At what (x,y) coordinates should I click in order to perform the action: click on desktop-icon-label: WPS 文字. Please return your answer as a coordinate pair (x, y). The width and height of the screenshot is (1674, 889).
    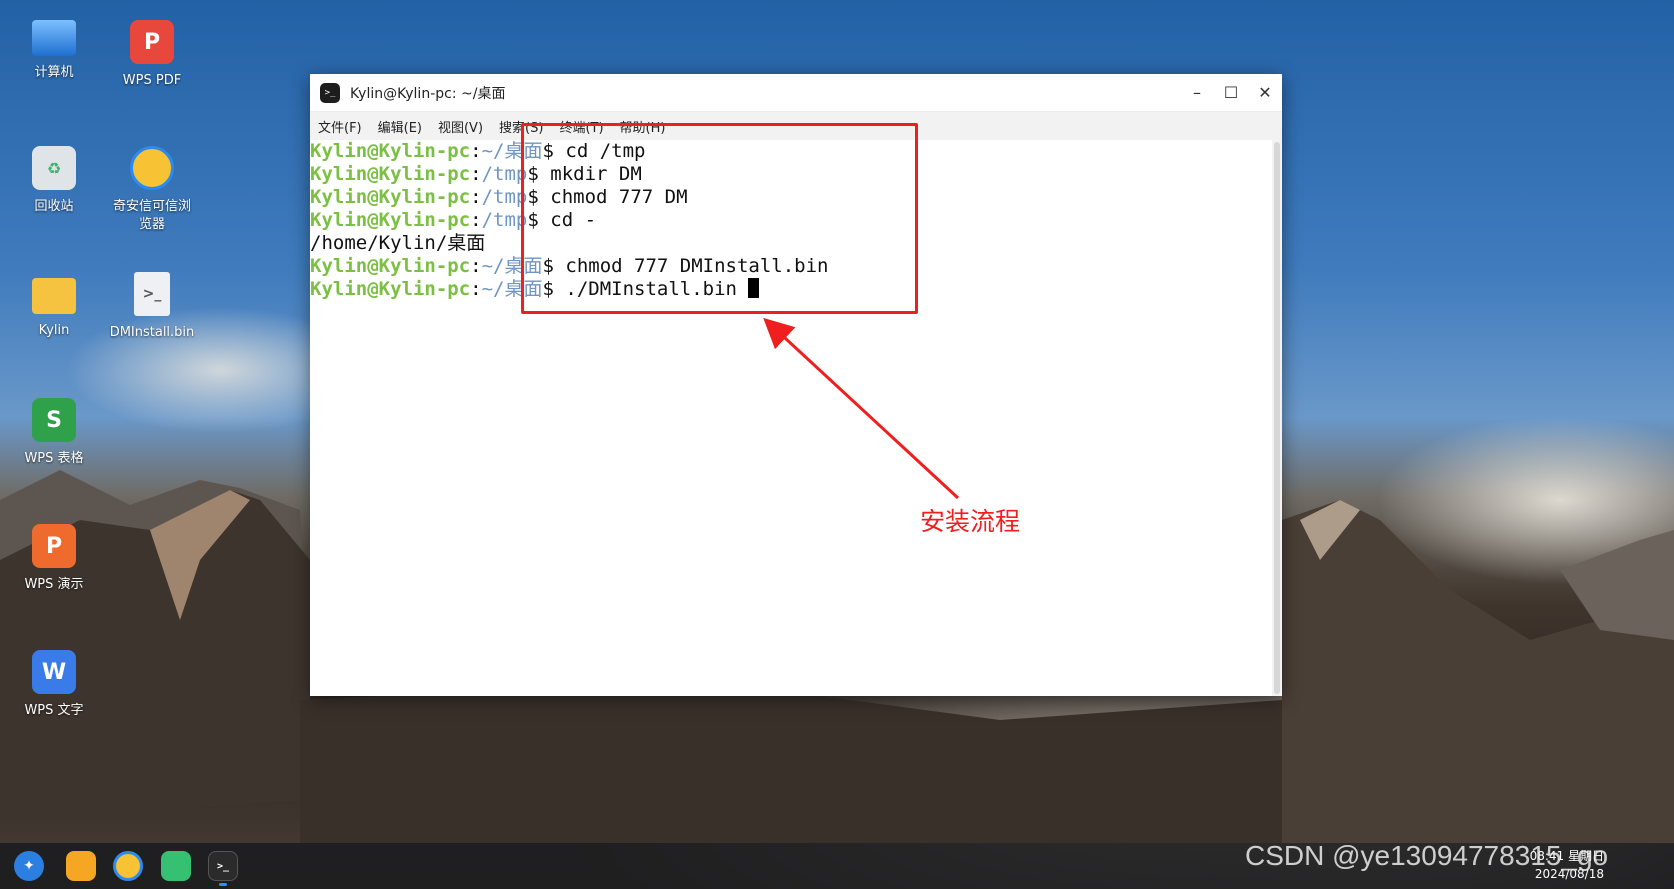
    Looking at the image, I should click on (54, 710).